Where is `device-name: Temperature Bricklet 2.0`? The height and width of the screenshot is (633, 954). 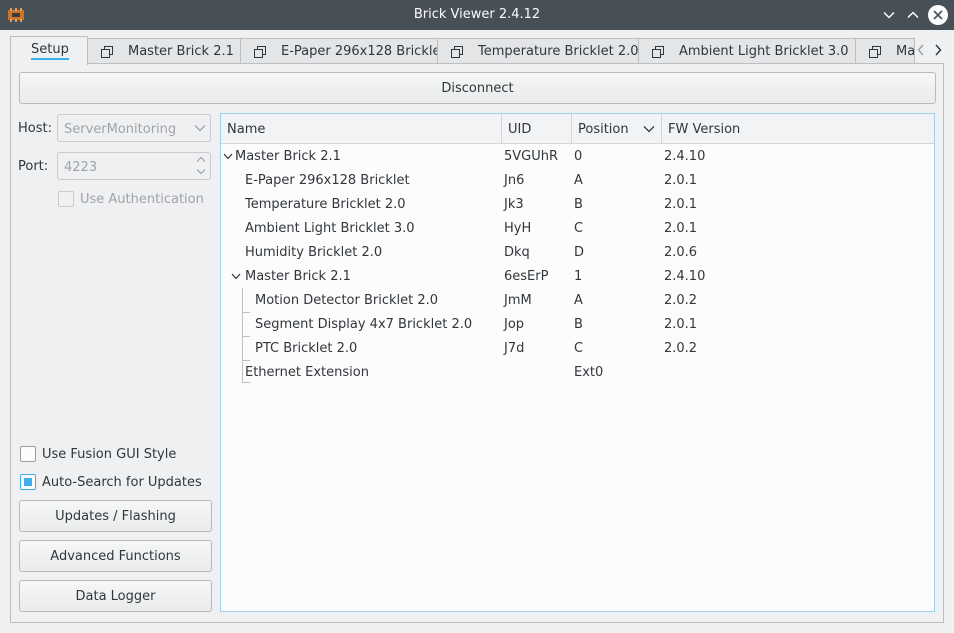
device-name: Temperature Bricklet 2.0 is located at coordinates (325, 204).